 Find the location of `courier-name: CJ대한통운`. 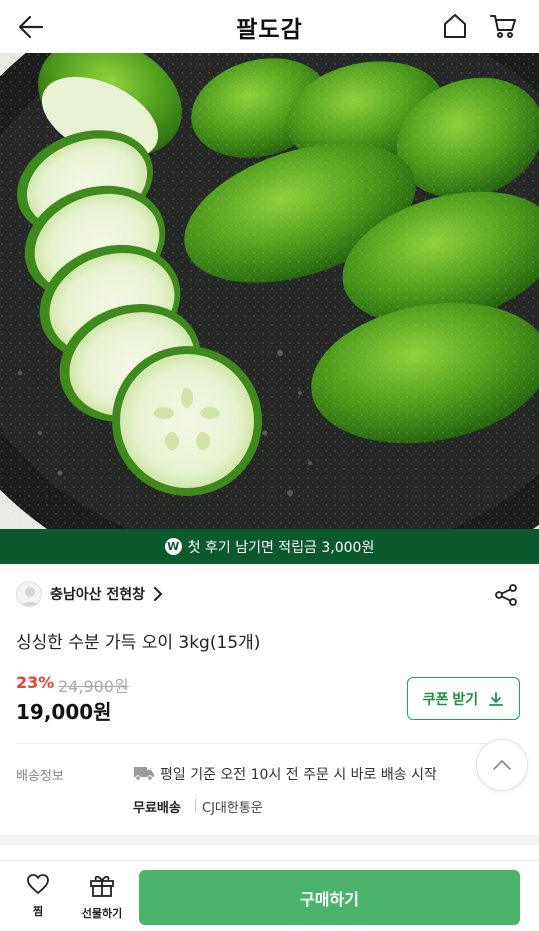

courier-name: CJ대한통운 is located at coordinates (232, 808).